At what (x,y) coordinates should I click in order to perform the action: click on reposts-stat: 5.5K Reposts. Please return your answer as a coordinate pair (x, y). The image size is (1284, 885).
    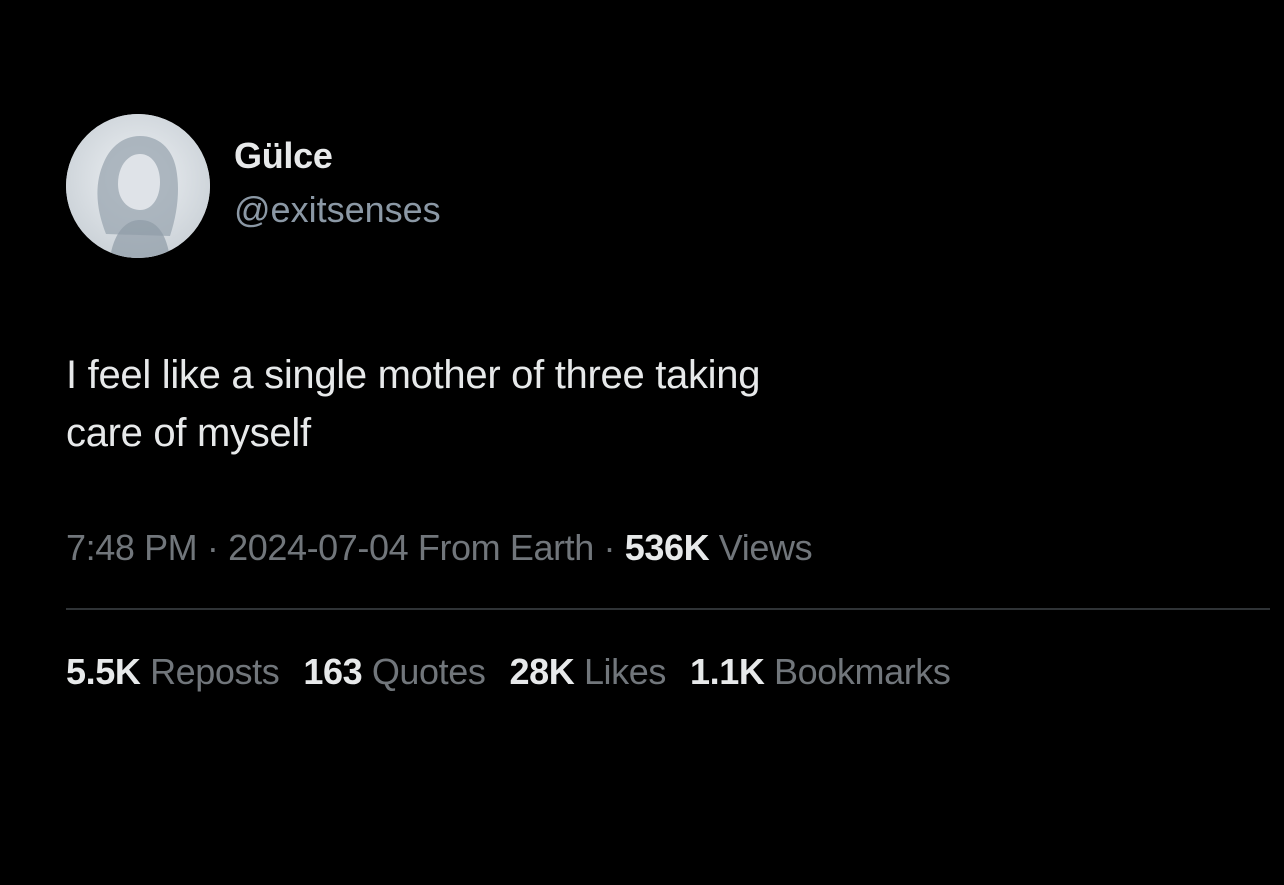
    Looking at the image, I should click on (173, 672).